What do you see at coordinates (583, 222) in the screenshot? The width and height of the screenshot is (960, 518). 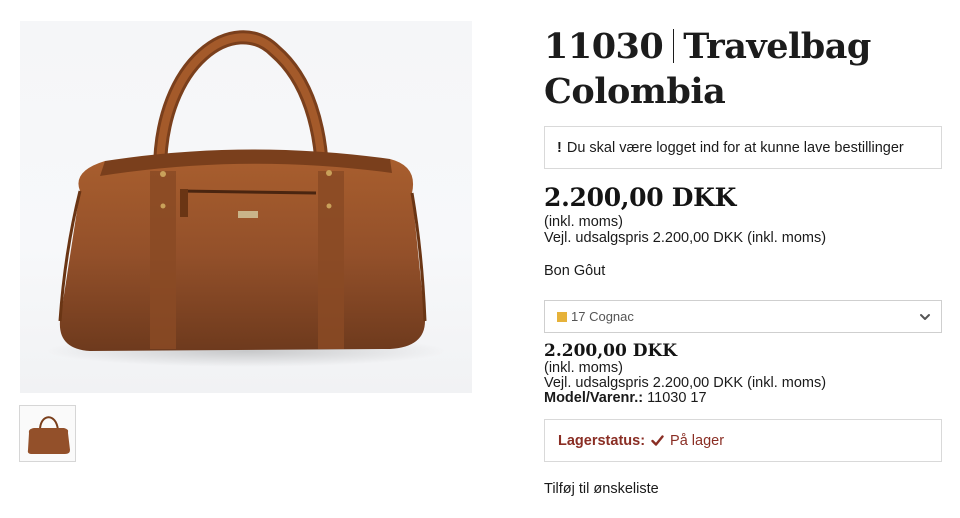 I see `price-incl-vat: (inkl. moms)` at bounding box center [583, 222].